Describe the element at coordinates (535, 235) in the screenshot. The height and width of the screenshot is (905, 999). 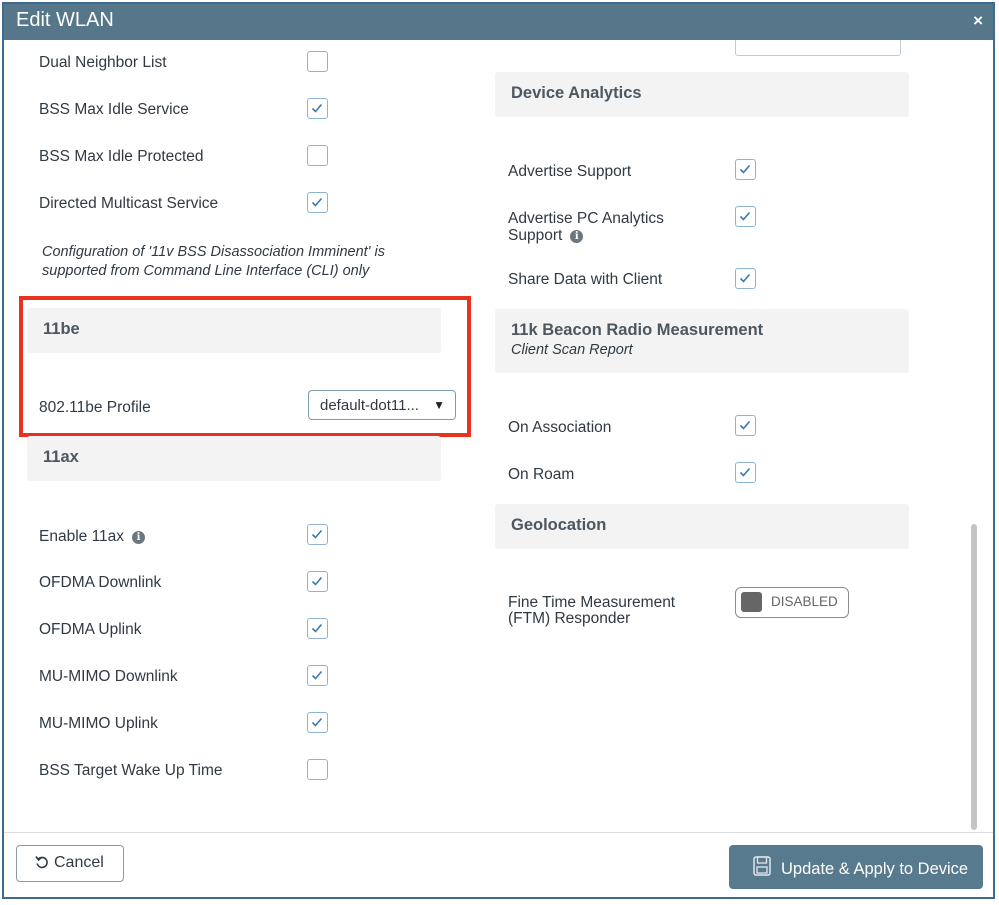
I see `advertise-pc-analytics-line2: Support` at that location.